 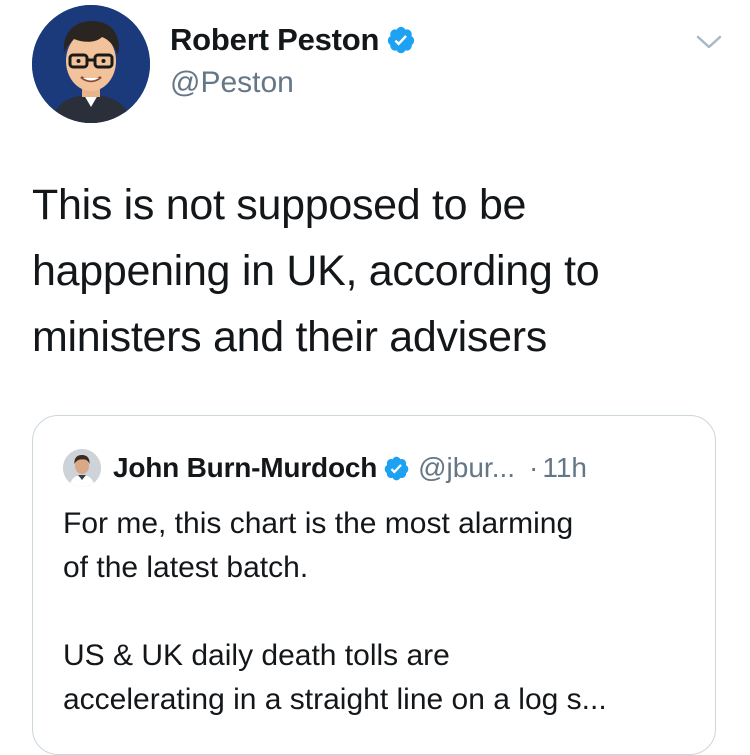 What do you see at coordinates (245, 468) in the screenshot?
I see `quoted-author-name: John Burn-Murdoch` at bounding box center [245, 468].